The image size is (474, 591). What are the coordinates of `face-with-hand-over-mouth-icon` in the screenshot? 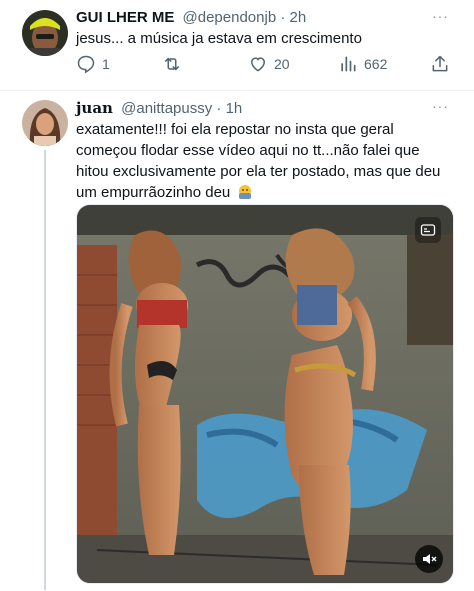 It's located at (245, 192).